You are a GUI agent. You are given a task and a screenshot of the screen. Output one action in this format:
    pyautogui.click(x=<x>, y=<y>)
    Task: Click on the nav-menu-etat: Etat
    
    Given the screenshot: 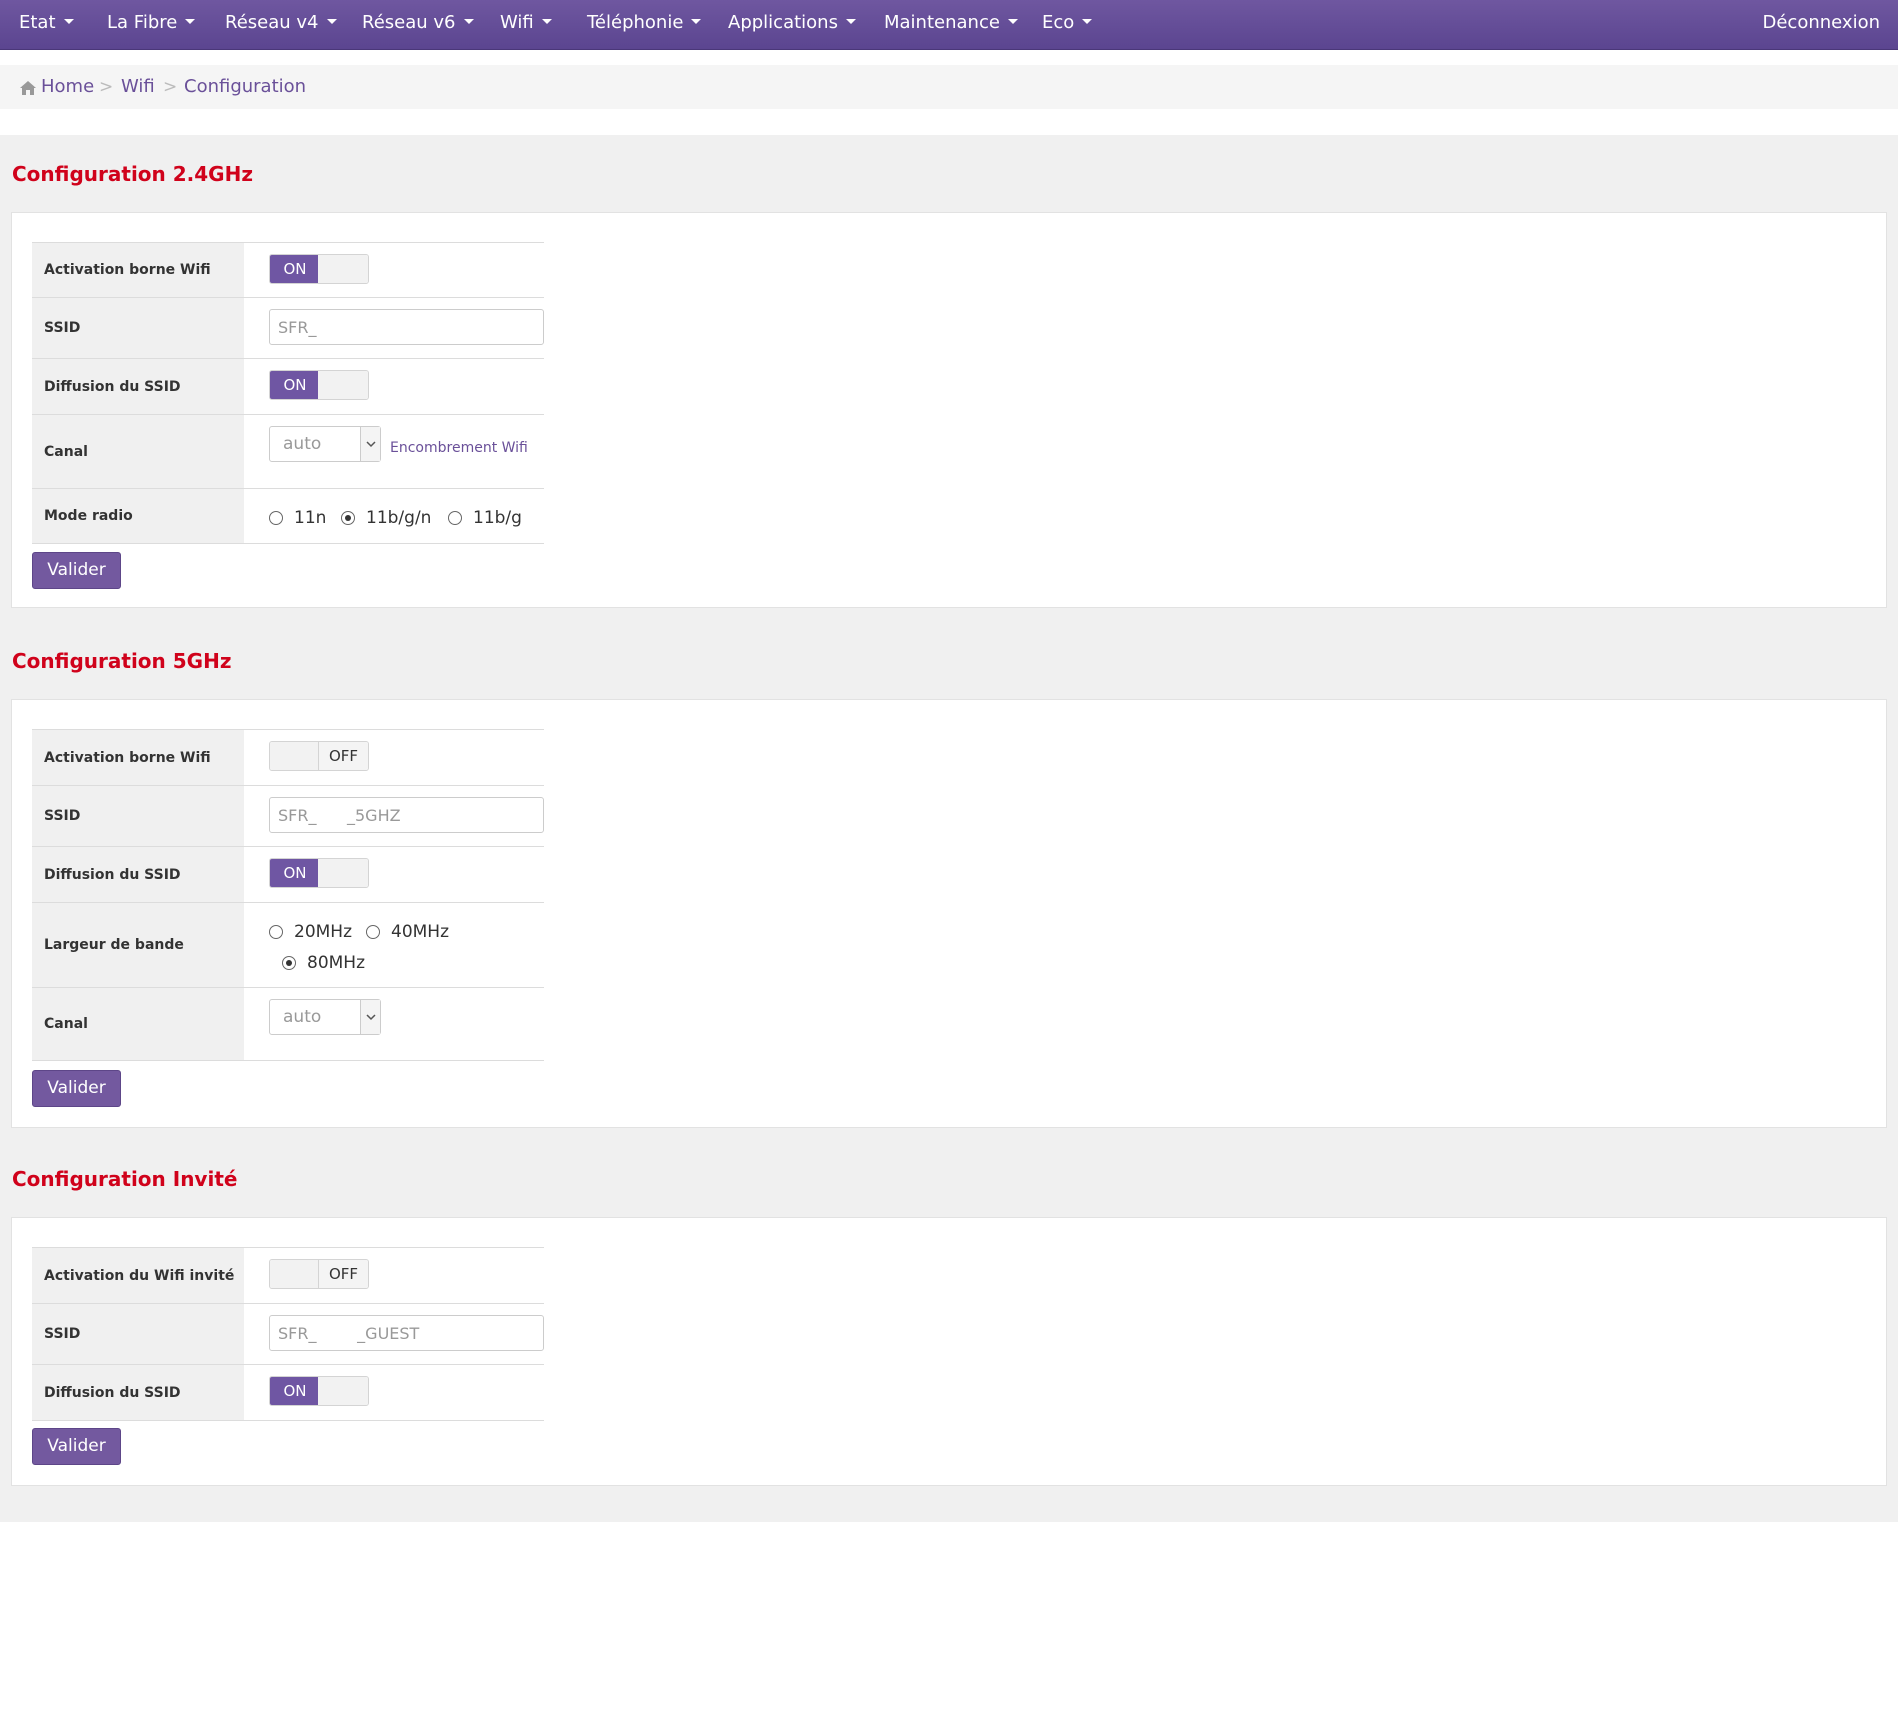 What is the action you would take?
    pyautogui.click(x=46, y=22)
    